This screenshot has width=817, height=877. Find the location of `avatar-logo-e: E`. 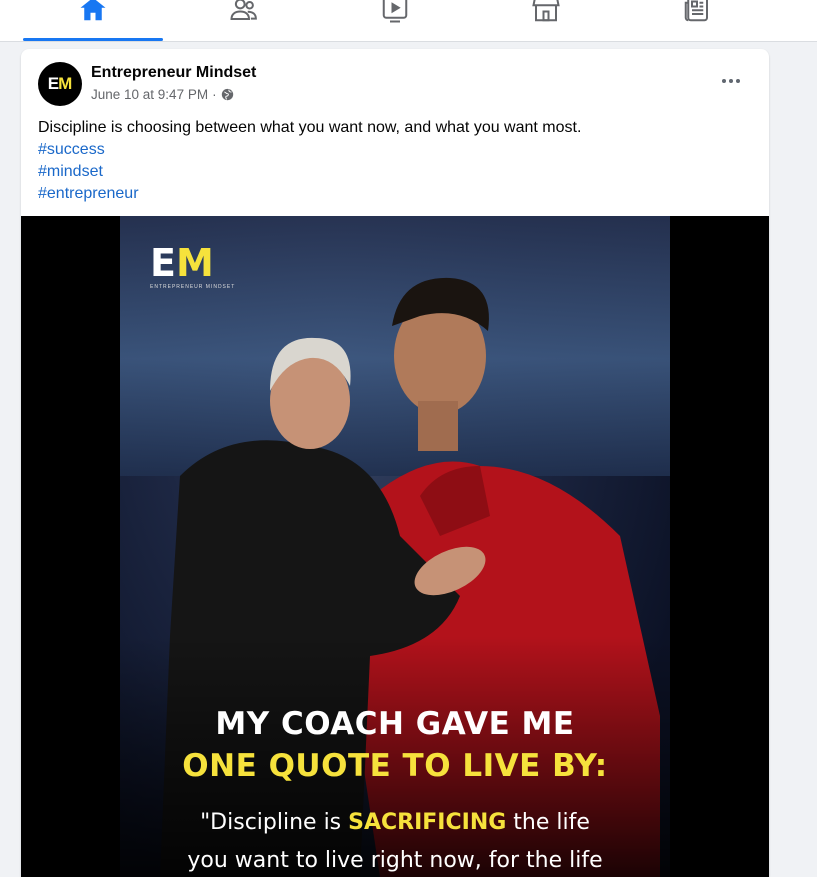

avatar-logo-e: E is located at coordinates (53, 83).